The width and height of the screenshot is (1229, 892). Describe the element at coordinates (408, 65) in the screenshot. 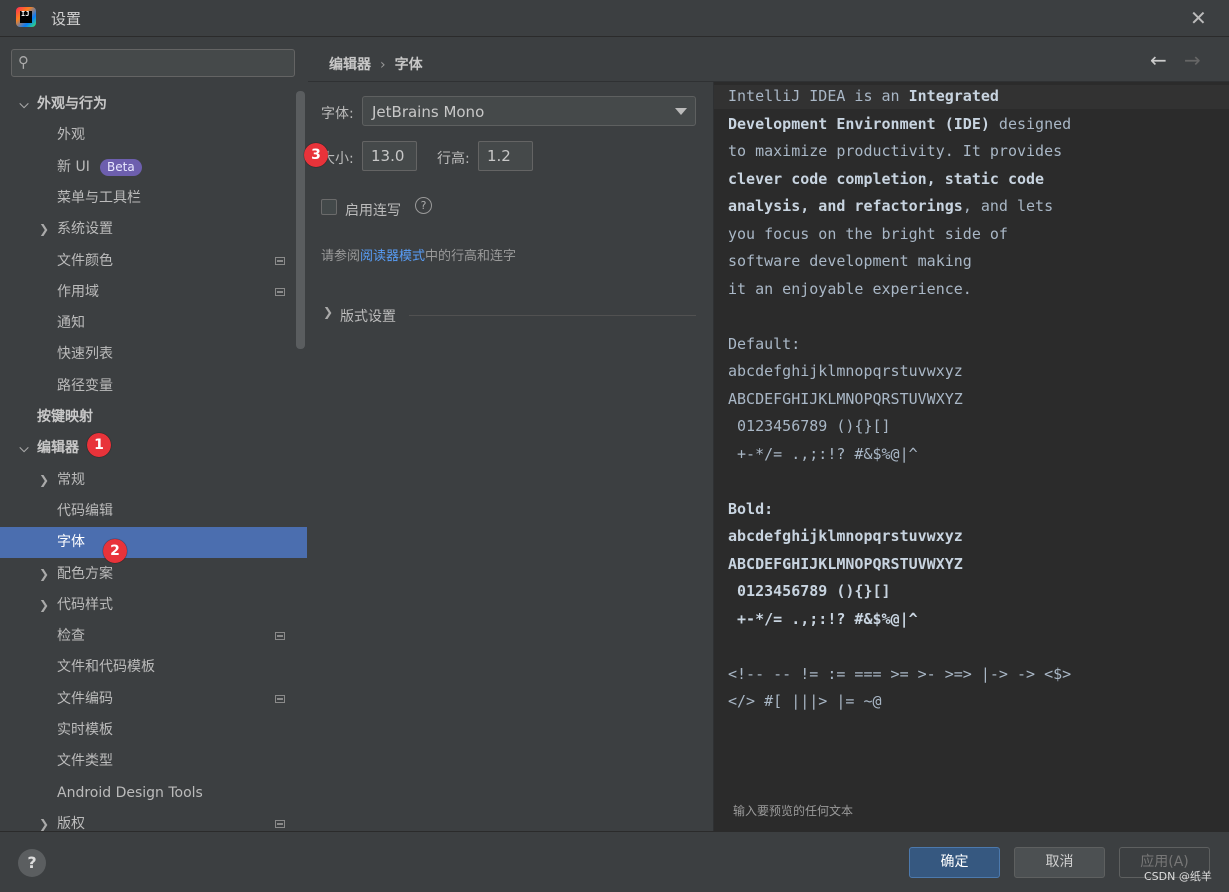

I see `breadcrumb-current: 字体` at that location.